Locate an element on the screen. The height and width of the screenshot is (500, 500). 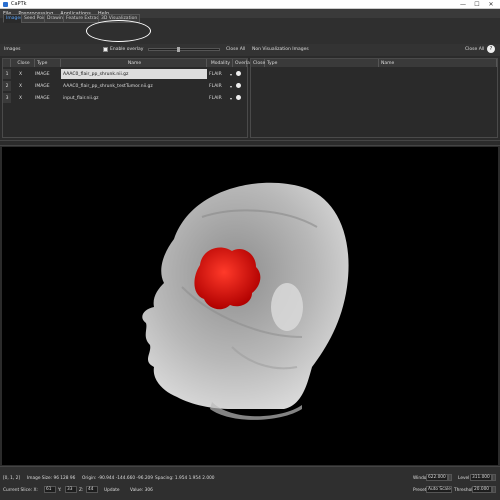
slice-y-label: Y: is located at coordinates (60, 490).